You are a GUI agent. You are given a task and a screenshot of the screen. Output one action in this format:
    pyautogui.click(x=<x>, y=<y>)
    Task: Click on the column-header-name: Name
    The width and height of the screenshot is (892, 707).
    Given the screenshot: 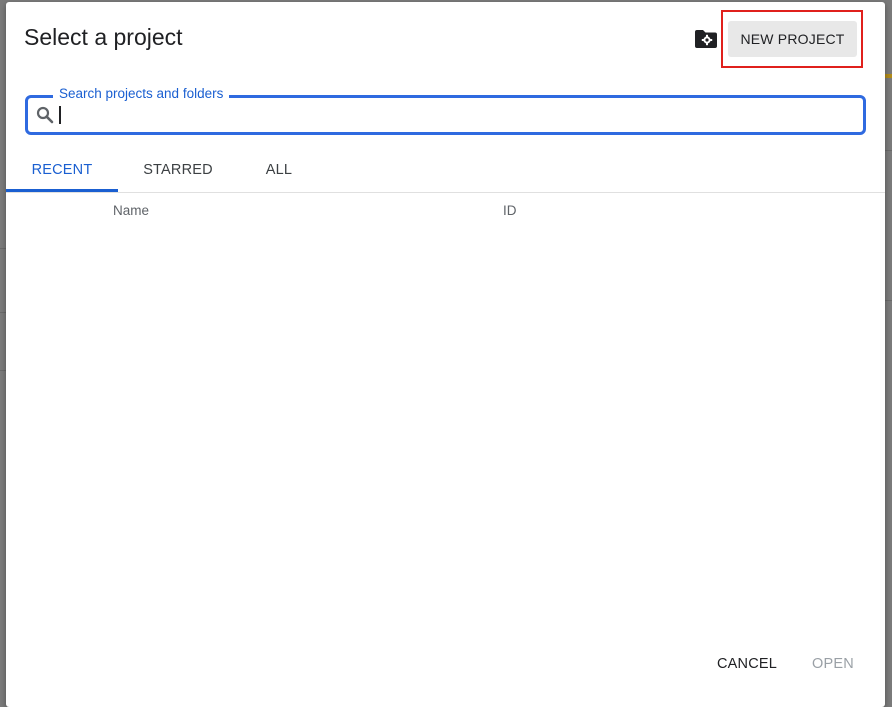 What is the action you would take?
    pyautogui.click(x=131, y=210)
    